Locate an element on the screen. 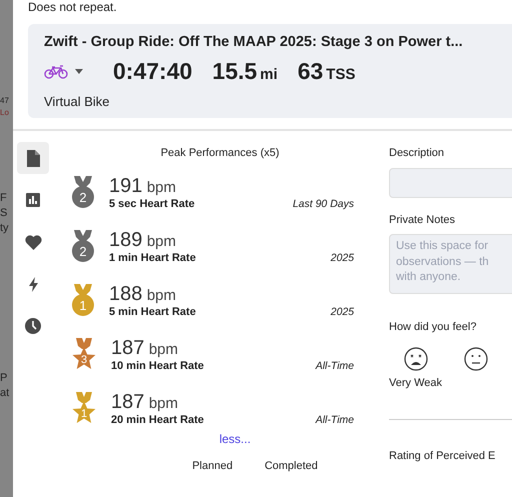 The image size is (512, 497). background-text: F is located at coordinates (3, 198).